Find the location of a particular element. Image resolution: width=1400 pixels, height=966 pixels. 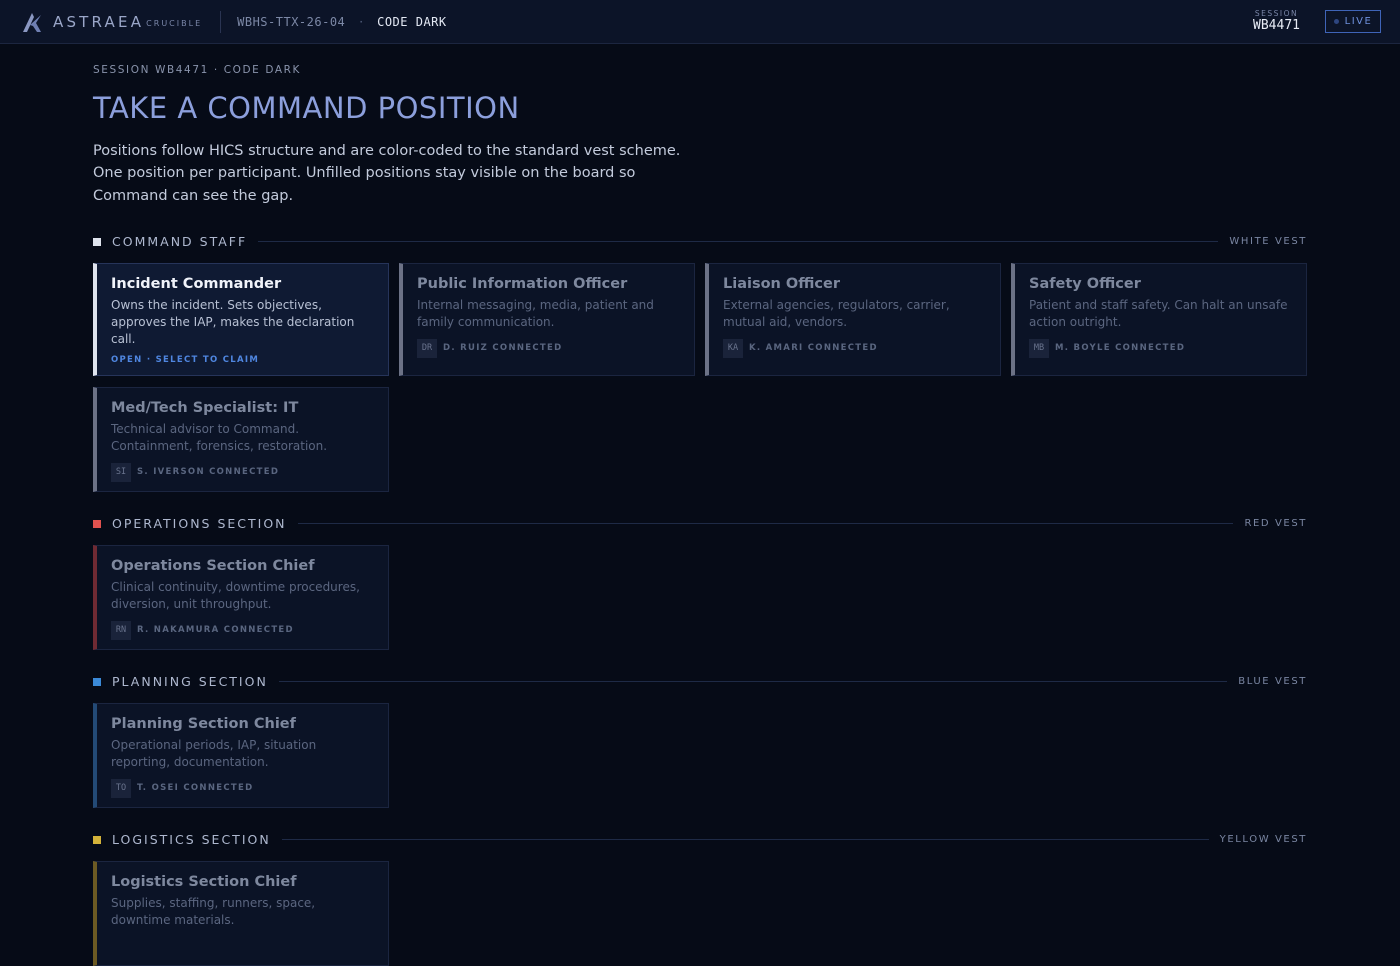

position-status: MB M. BOYLE CONNECTED is located at coordinates (1160, 348).